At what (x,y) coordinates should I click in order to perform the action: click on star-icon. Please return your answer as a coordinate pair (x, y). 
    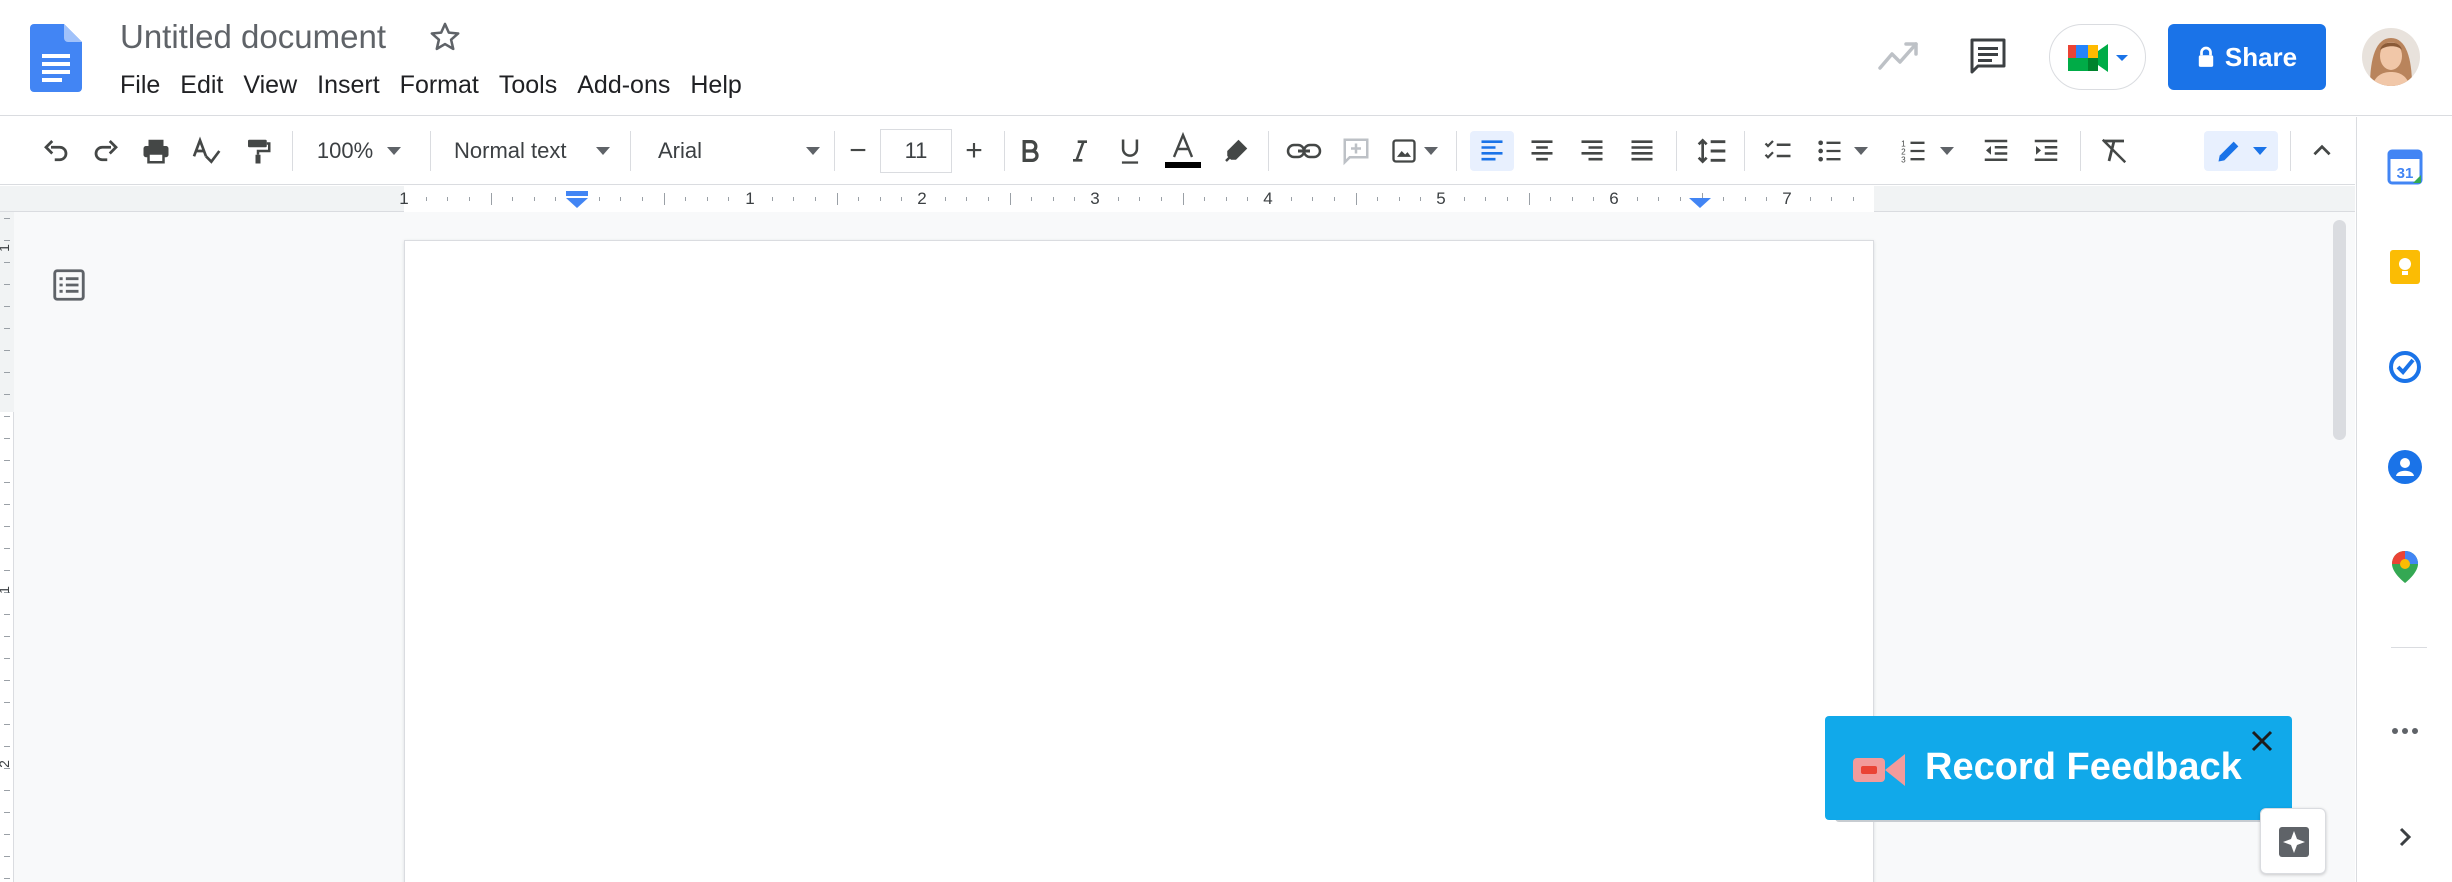
    Looking at the image, I should click on (445, 37).